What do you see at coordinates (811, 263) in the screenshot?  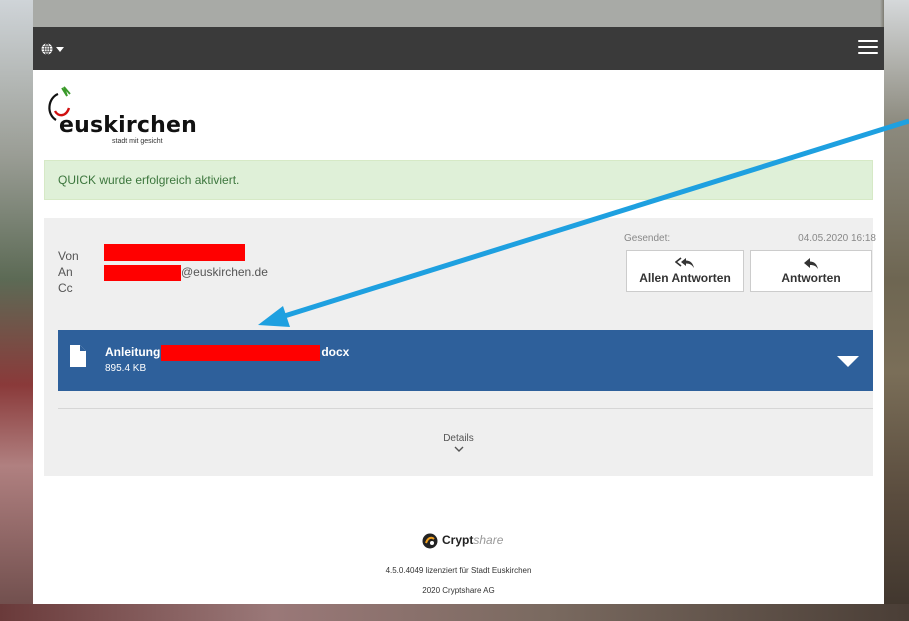 I see `reply-icon` at bounding box center [811, 263].